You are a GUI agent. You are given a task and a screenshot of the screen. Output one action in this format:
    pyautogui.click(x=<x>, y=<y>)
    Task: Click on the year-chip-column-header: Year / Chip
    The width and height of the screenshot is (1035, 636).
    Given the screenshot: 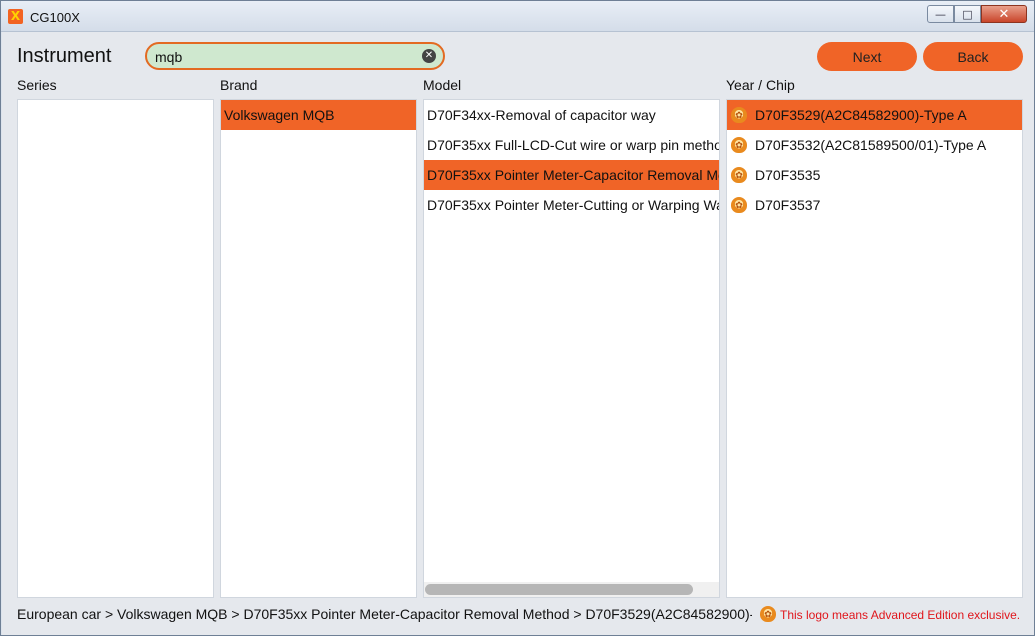 What is the action you would take?
    pyautogui.click(x=760, y=85)
    